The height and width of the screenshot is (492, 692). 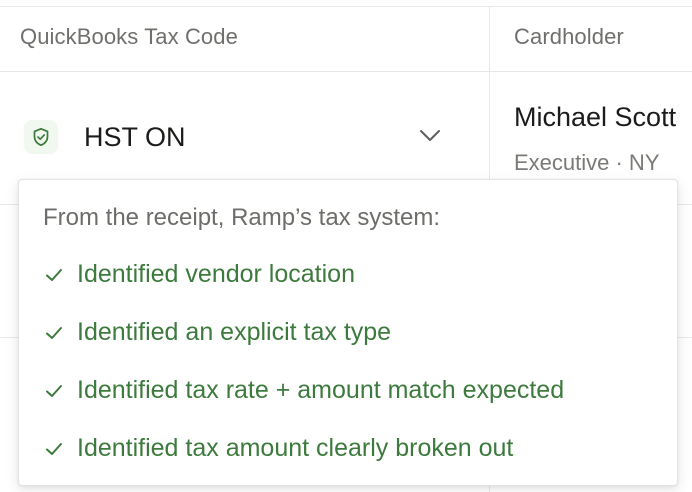 What do you see at coordinates (216, 274) in the screenshot?
I see `check-item-label: Identified vendor location` at bounding box center [216, 274].